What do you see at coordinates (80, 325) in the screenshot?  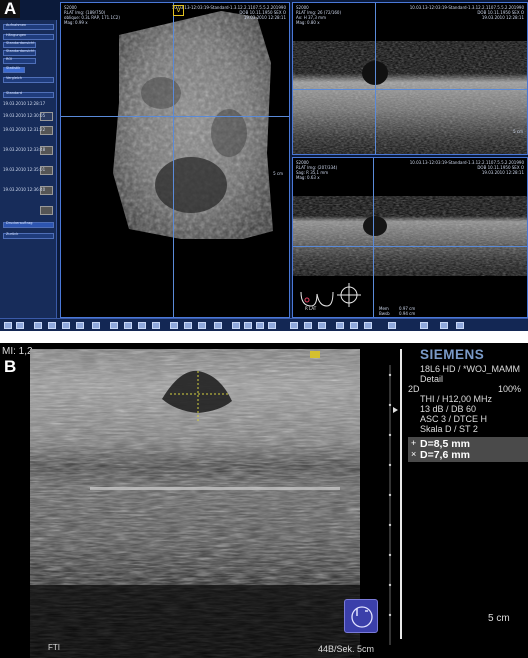 I see `print-icon` at bounding box center [80, 325].